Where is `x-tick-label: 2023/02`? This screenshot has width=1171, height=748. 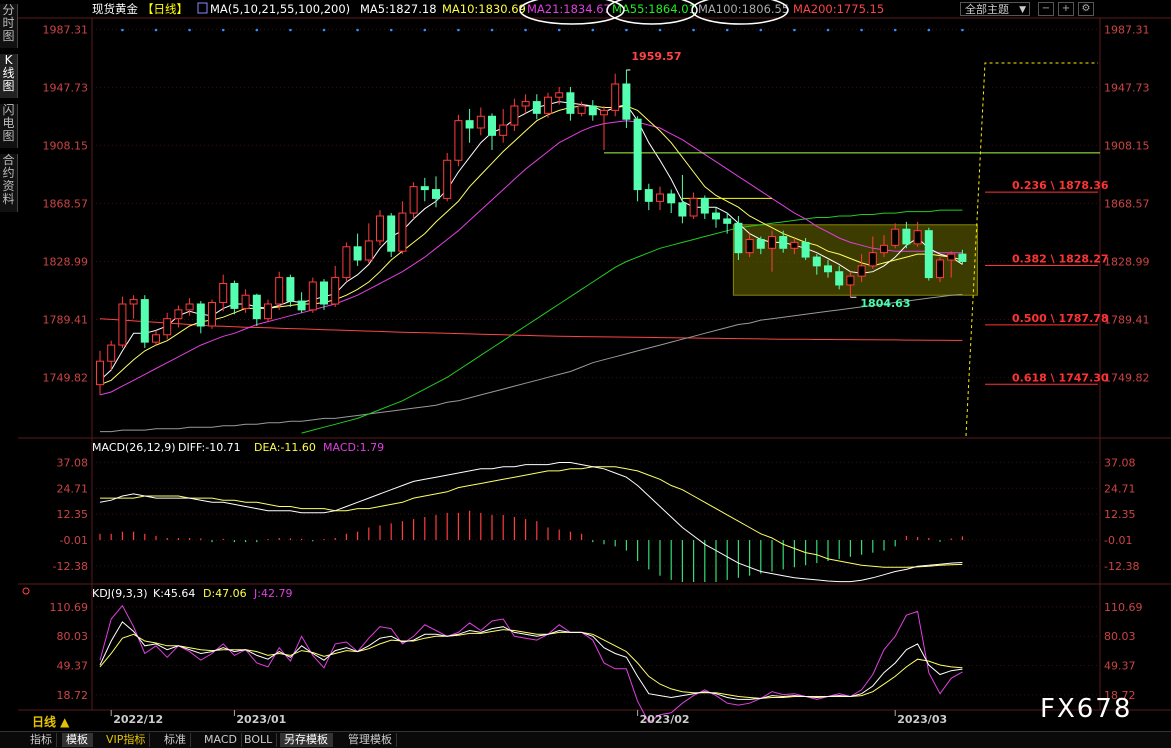 x-tick-label: 2023/02 is located at coordinates (665, 719).